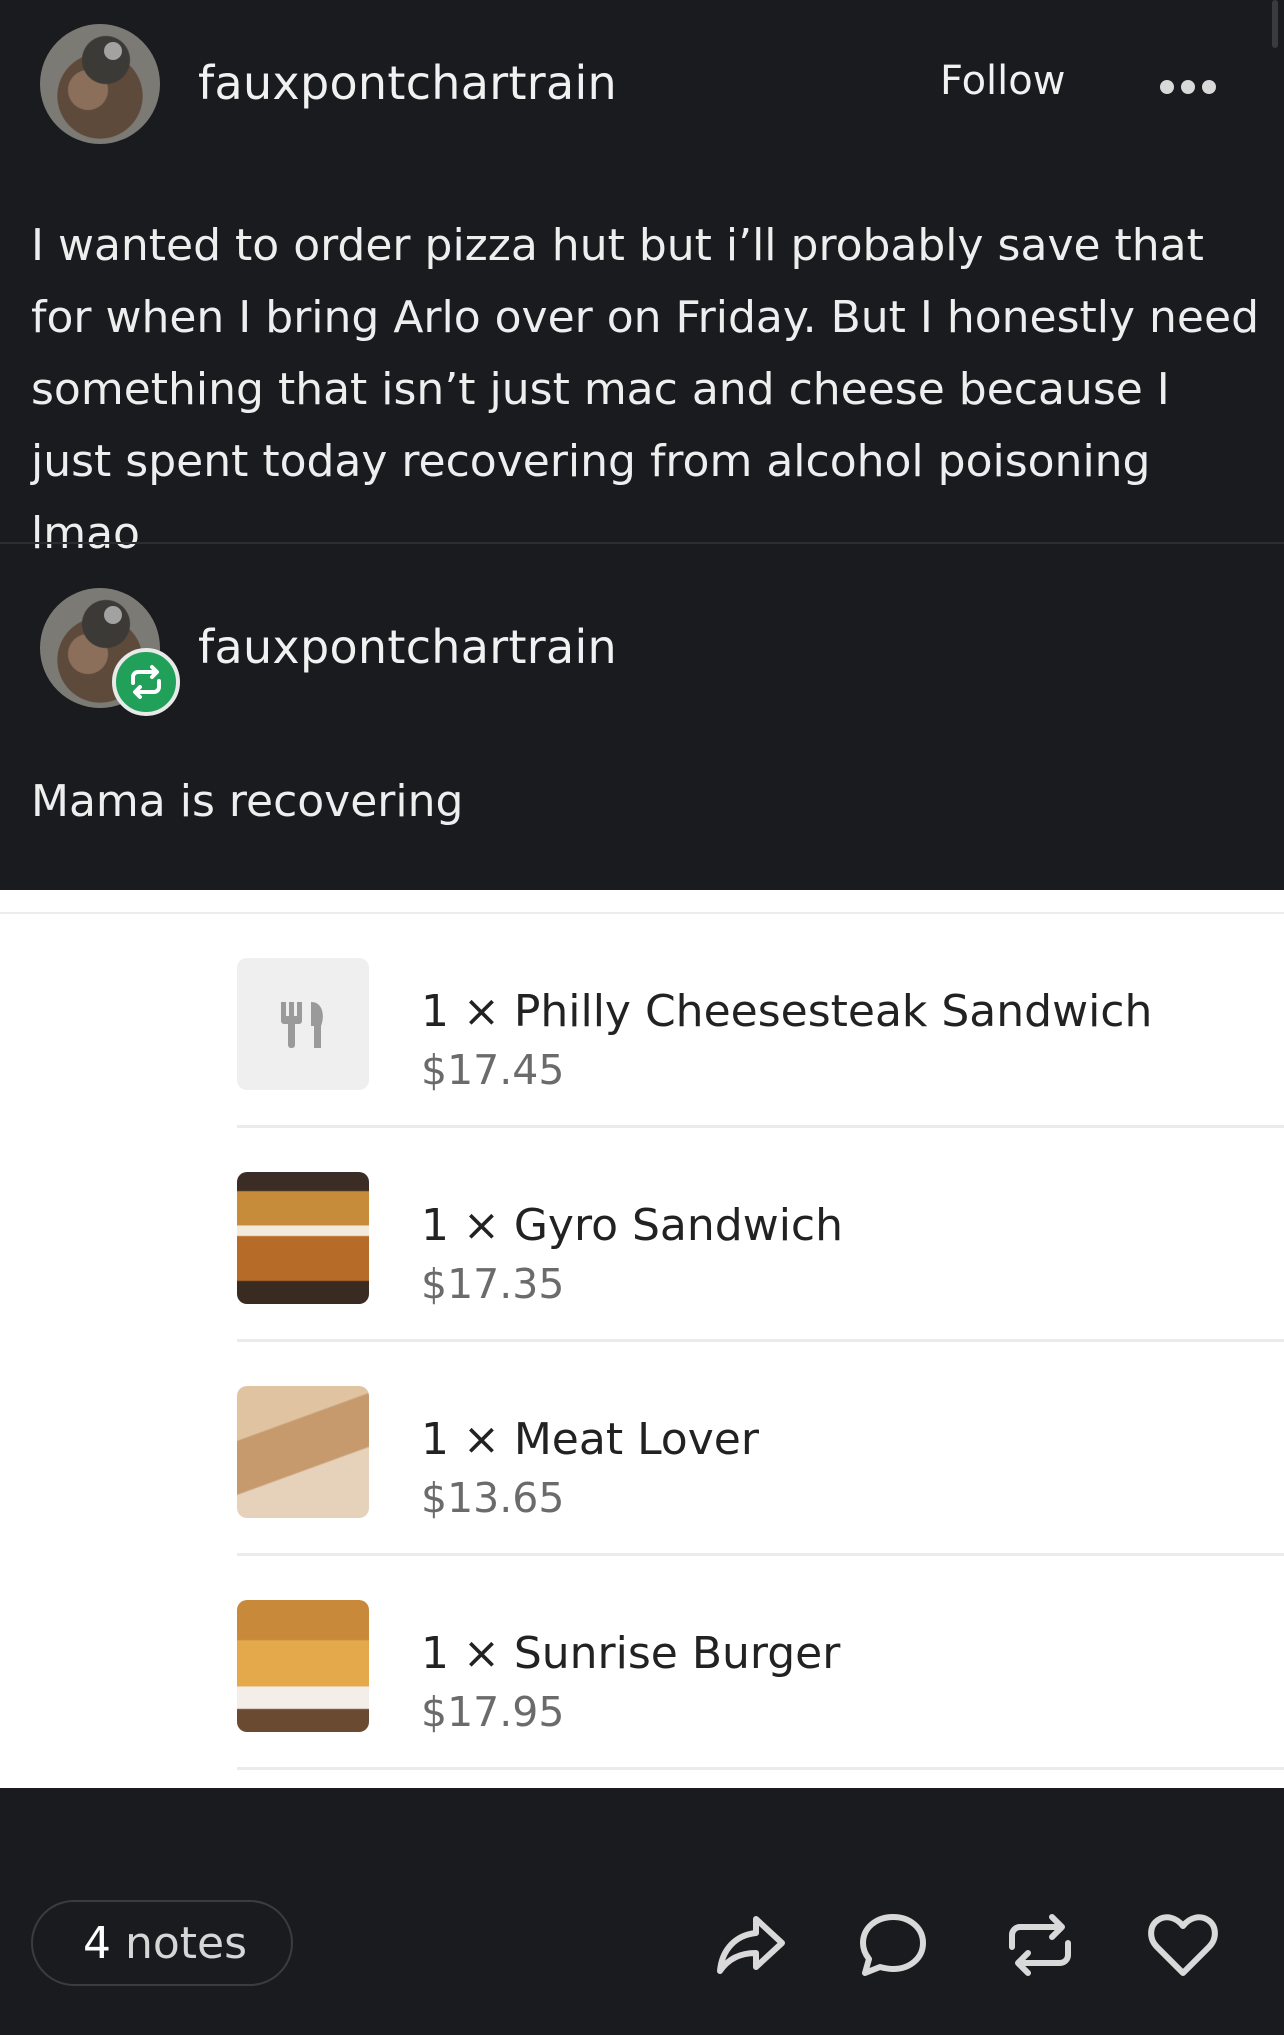 The width and height of the screenshot is (1284, 2035). Describe the element at coordinates (632, 1225) in the screenshot. I see `item-name: 1 × Gyro Sandwich` at that location.